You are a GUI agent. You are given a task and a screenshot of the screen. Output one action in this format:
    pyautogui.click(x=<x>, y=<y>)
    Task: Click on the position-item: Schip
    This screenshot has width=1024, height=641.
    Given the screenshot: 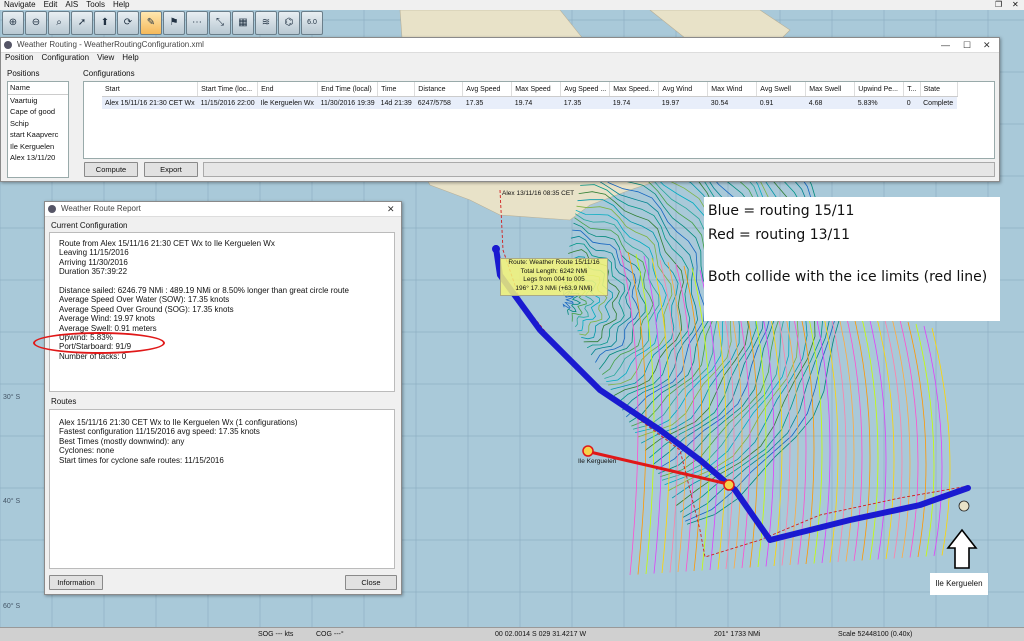 What is the action you would take?
    pyautogui.click(x=38, y=124)
    